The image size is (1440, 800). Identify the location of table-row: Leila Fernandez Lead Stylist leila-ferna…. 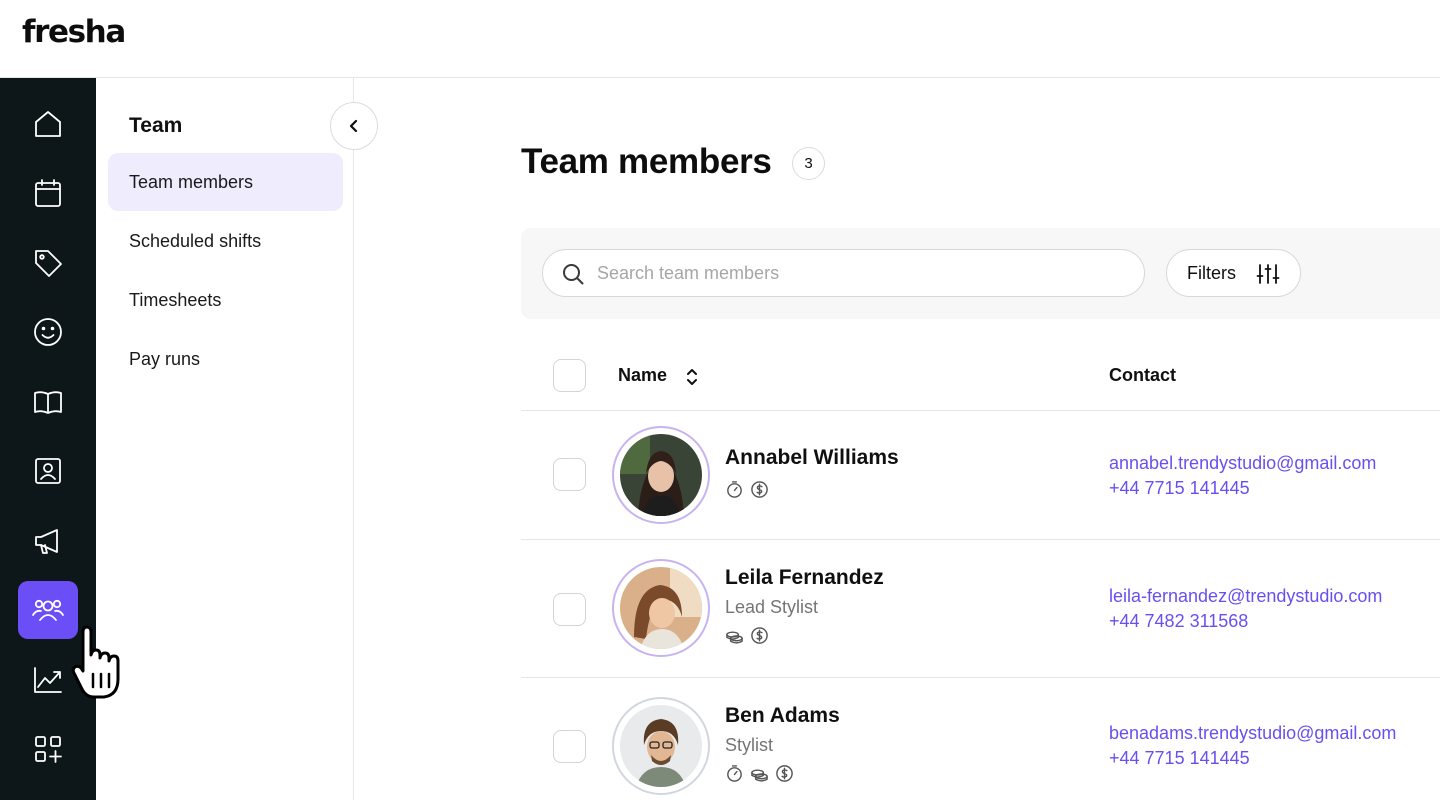
(980, 609).